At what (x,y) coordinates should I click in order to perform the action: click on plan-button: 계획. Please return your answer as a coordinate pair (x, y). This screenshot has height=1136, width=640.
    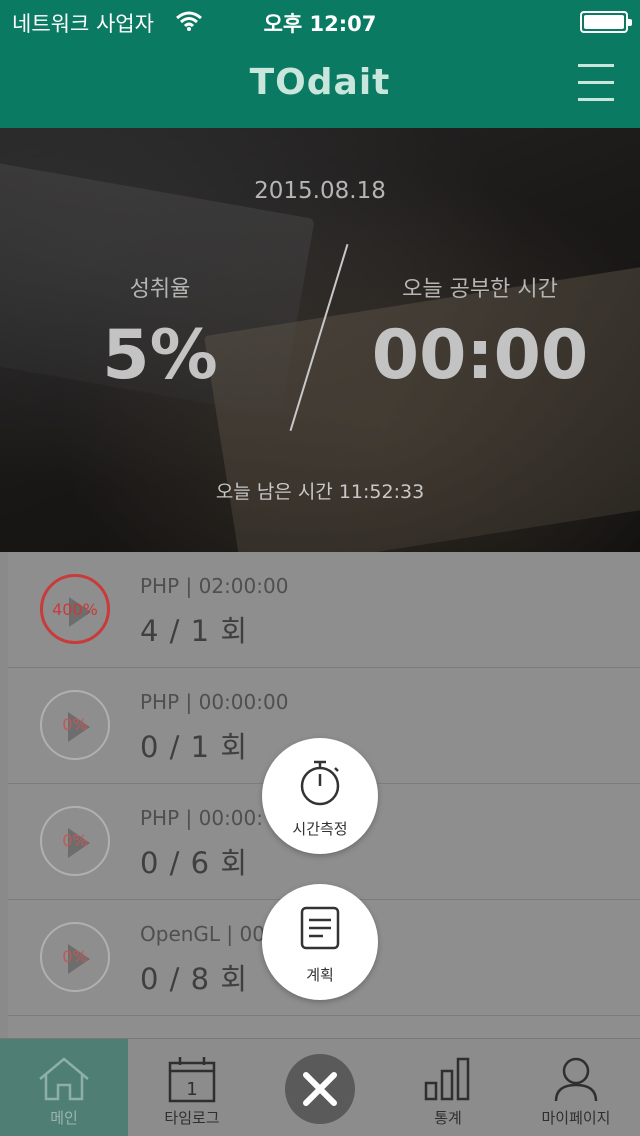
    Looking at the image, I should click on (320, 942).